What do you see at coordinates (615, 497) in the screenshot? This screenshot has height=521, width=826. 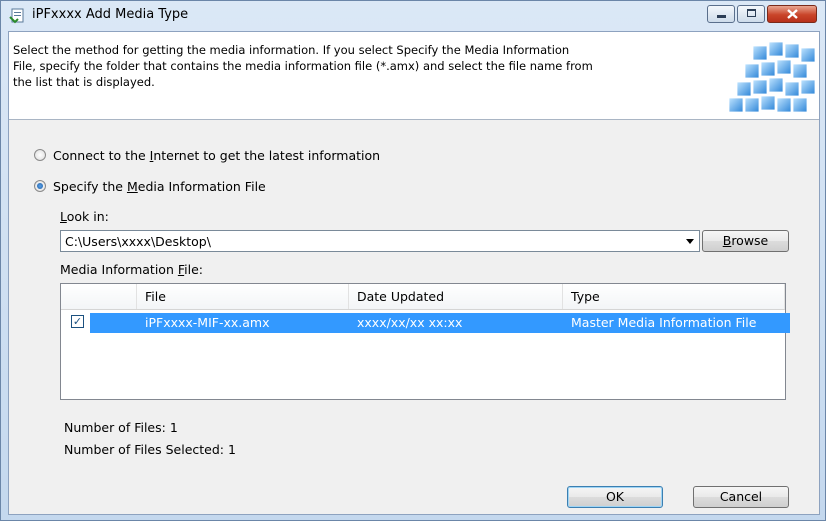 I see `ok-button: OK` at bounding box center [615, 497].